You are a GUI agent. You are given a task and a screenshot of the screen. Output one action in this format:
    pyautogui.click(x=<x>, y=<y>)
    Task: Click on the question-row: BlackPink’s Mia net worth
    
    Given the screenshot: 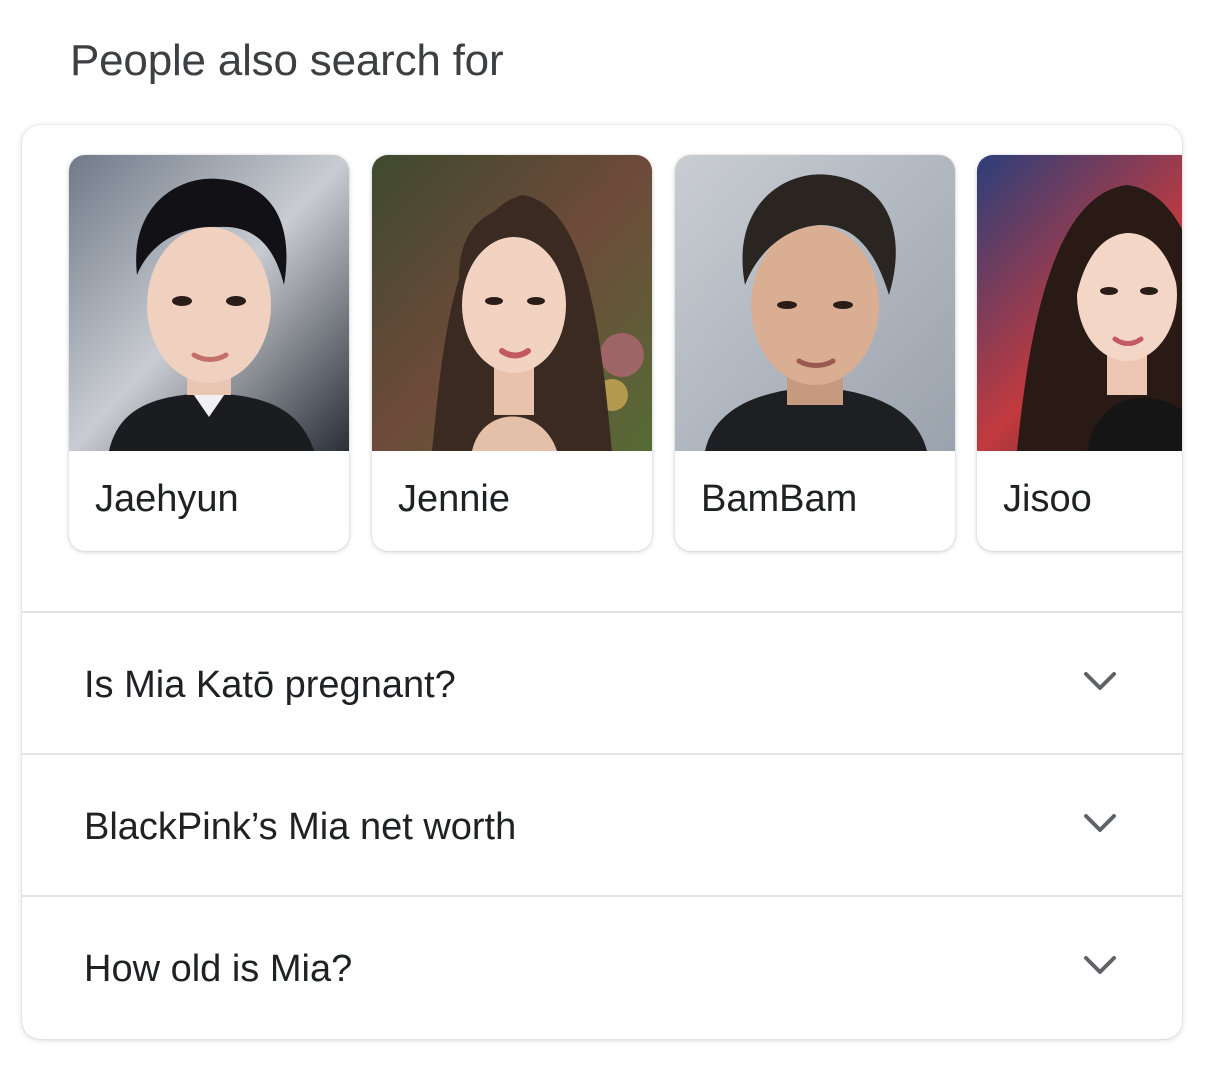 What is the action you would take?
    pyautogui.click(x=602, y=825)
    